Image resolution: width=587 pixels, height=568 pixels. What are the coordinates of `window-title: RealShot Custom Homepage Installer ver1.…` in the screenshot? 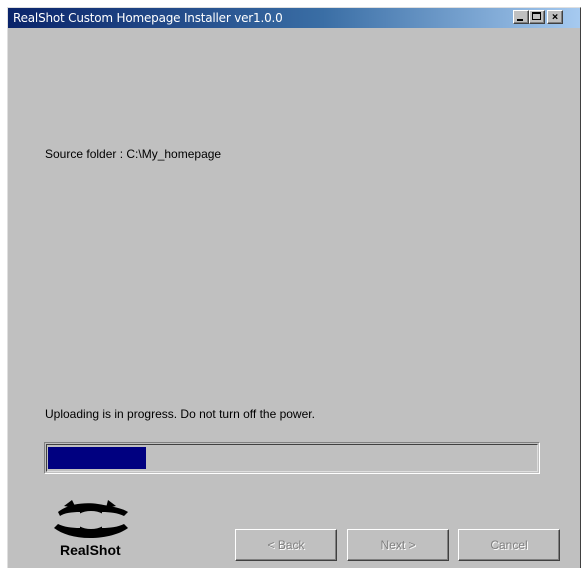 It's located at (148, 18).